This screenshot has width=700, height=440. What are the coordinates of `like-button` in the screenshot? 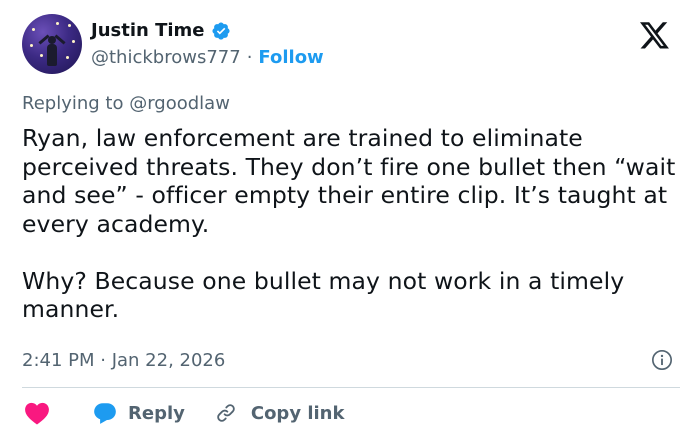 It's located at (36, 413).